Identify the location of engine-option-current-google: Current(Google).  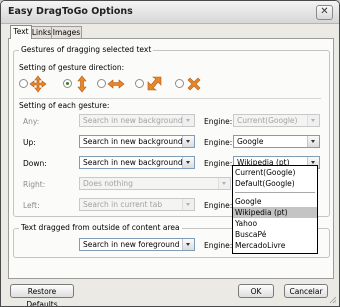
(275, 172).